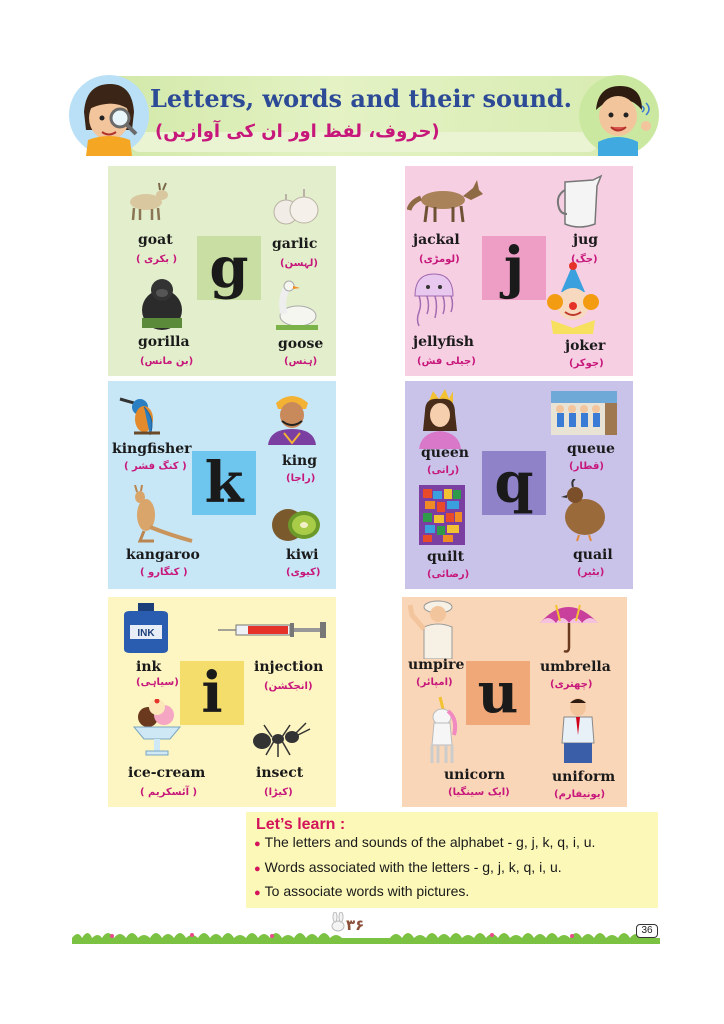 This screenshot has height=1024, width=724. I want to click on word-kiwi: kiwi, so click(302, 555).